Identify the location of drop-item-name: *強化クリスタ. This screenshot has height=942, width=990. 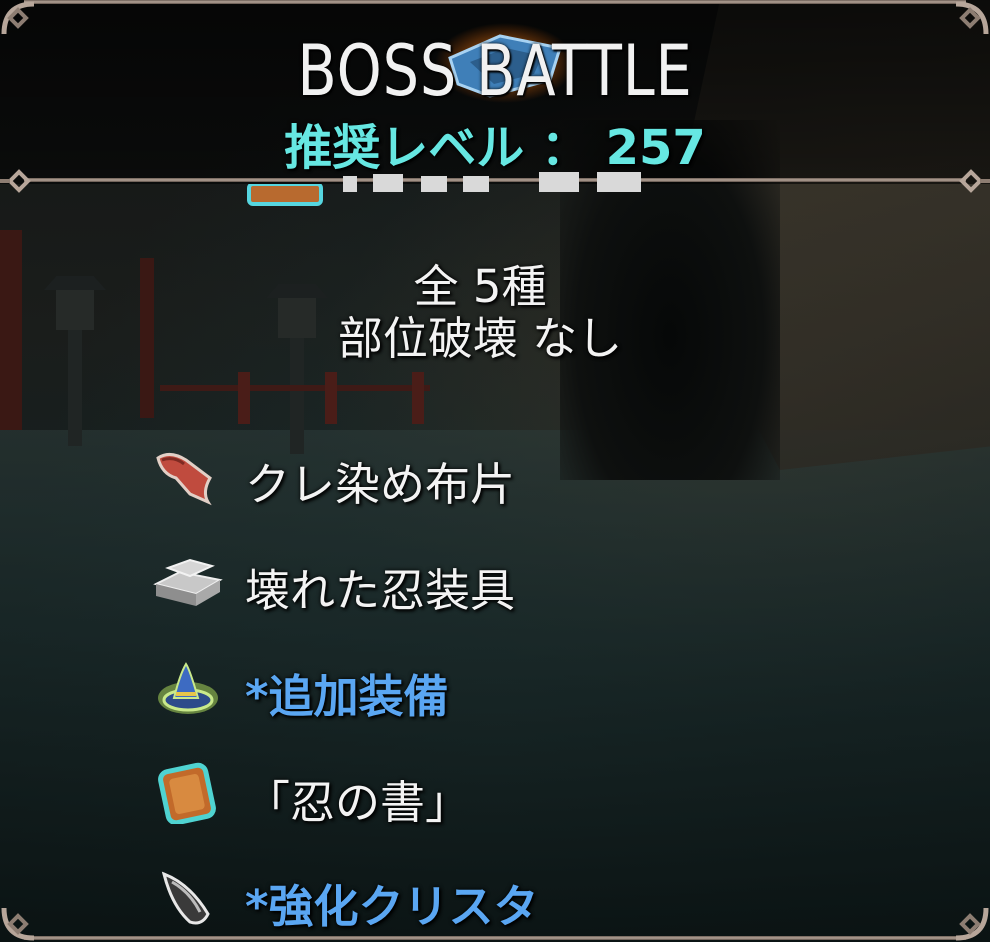
(392, 906).